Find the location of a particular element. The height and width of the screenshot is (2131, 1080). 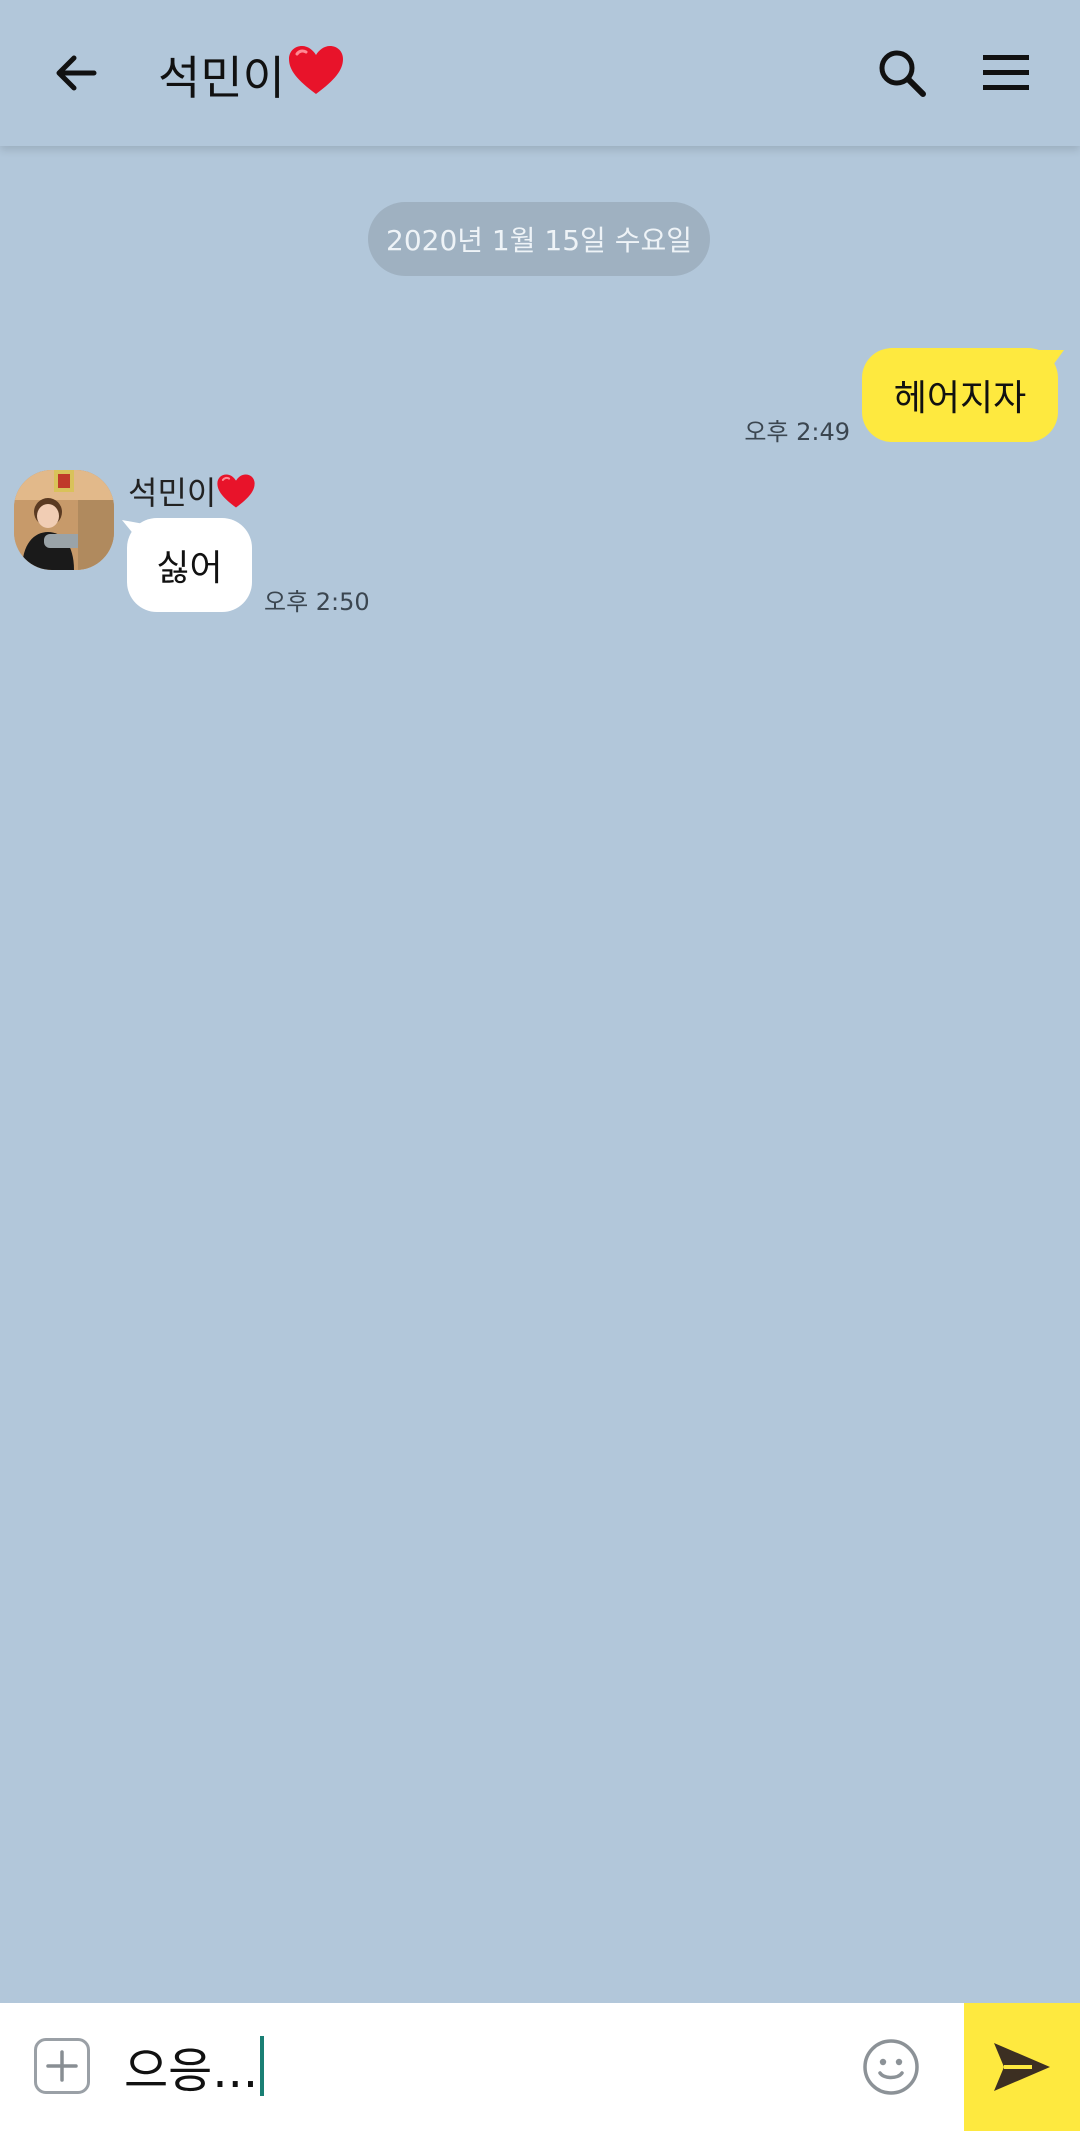

avatar-photo is located at coordinates (64, 520).